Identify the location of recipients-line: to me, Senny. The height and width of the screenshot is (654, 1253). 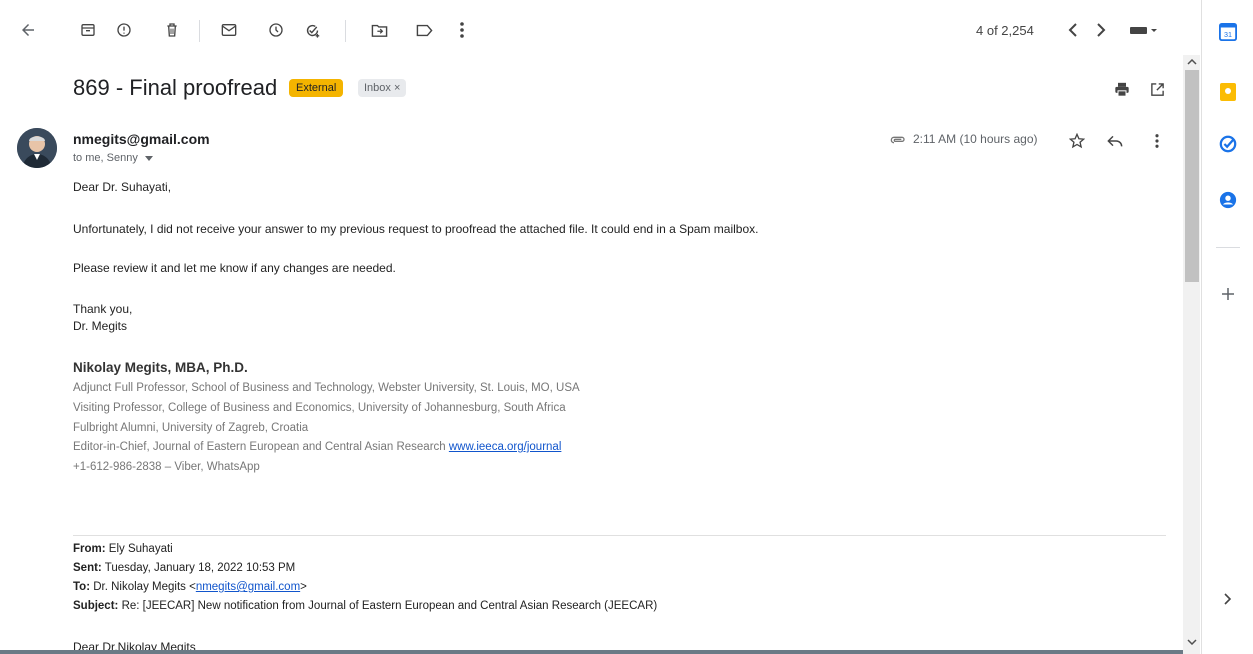
(113, 158).